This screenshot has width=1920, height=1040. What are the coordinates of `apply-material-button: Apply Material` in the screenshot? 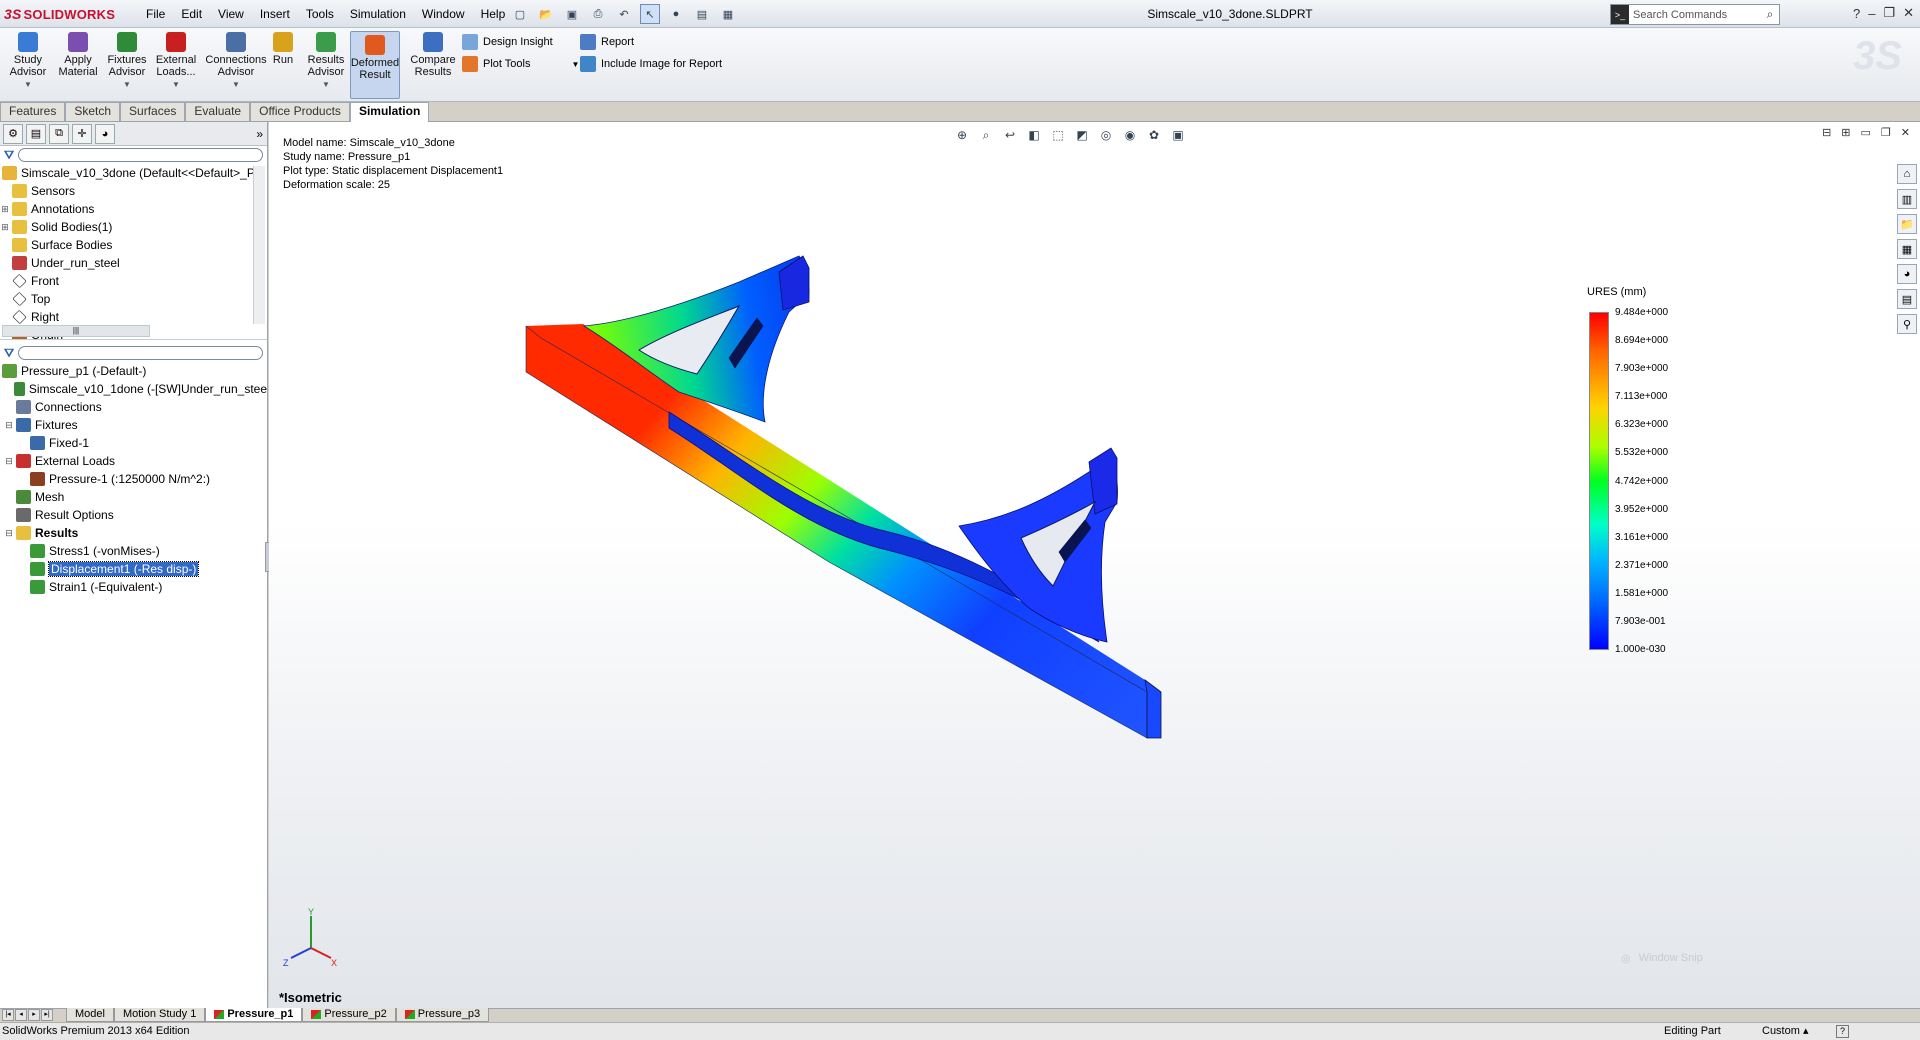 It's located at (78, 55).